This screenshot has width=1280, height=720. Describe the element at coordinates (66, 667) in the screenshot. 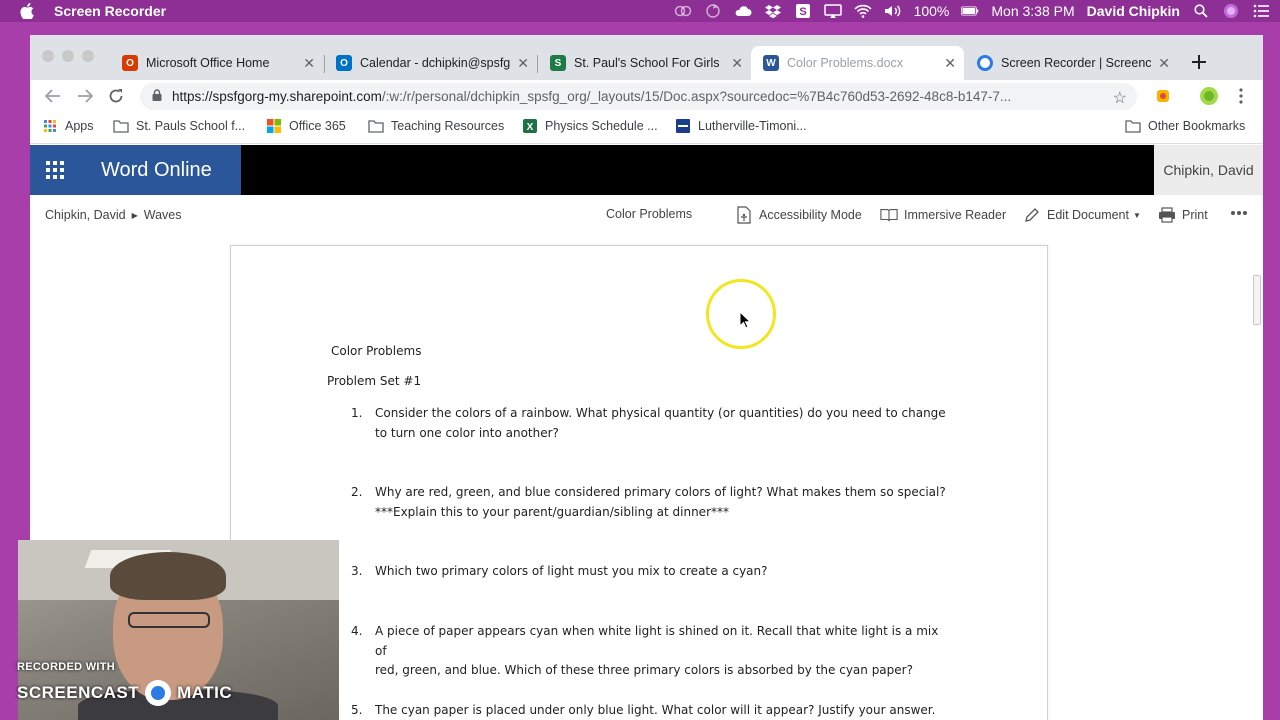

I see `recorded-with-label: RECORDED WITH` at that location.